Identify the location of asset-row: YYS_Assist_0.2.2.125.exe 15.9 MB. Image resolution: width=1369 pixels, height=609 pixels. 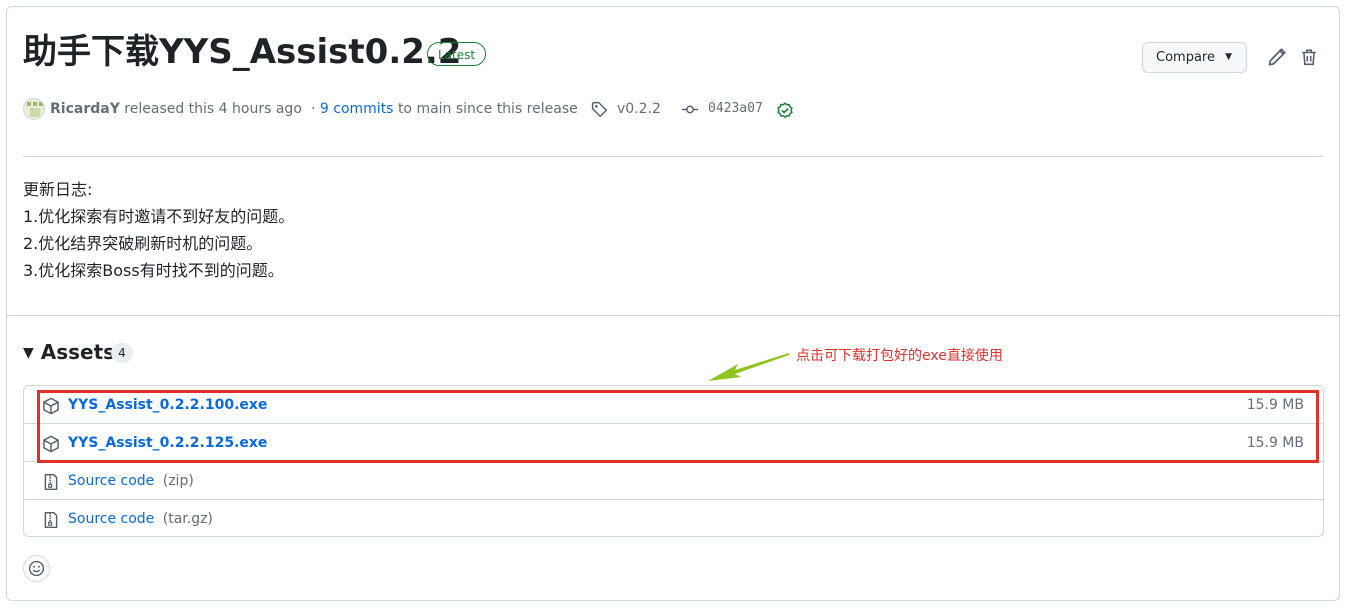
(673, 442).